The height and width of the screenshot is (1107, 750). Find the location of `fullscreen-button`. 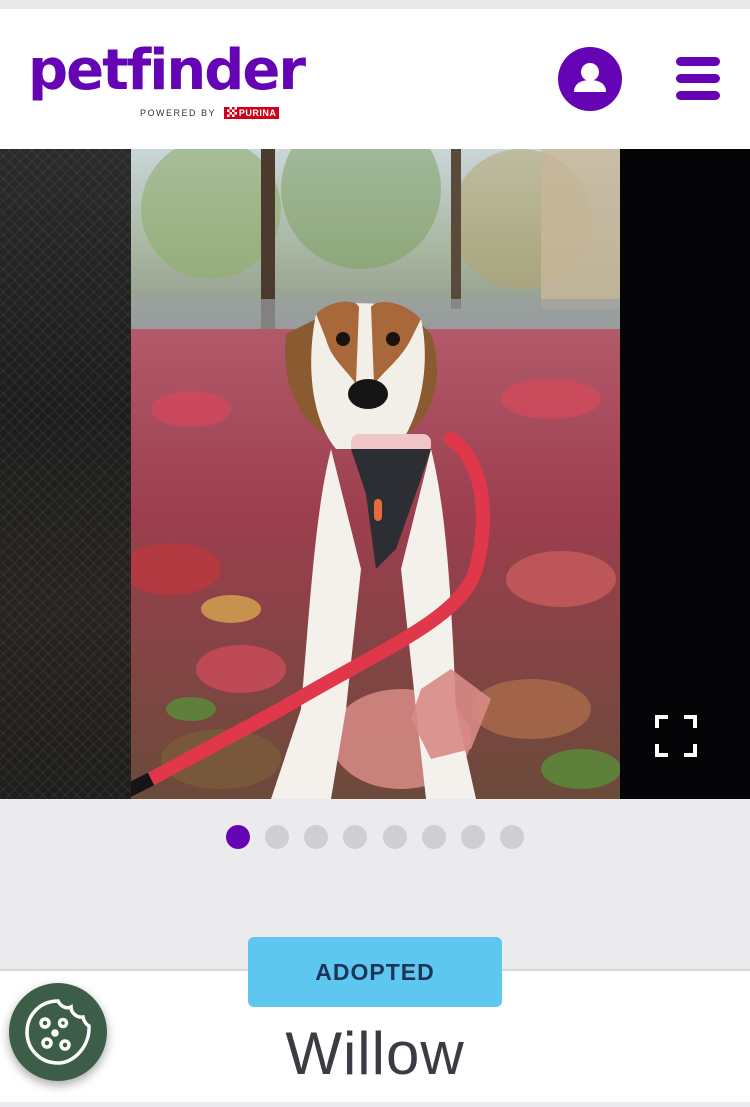

fullscreen-button is located at coordinates (676, 736).